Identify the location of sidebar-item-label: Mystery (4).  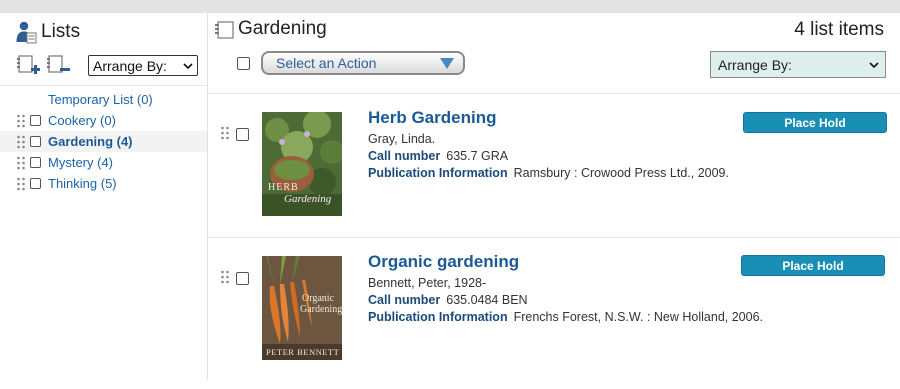
(80, 162).